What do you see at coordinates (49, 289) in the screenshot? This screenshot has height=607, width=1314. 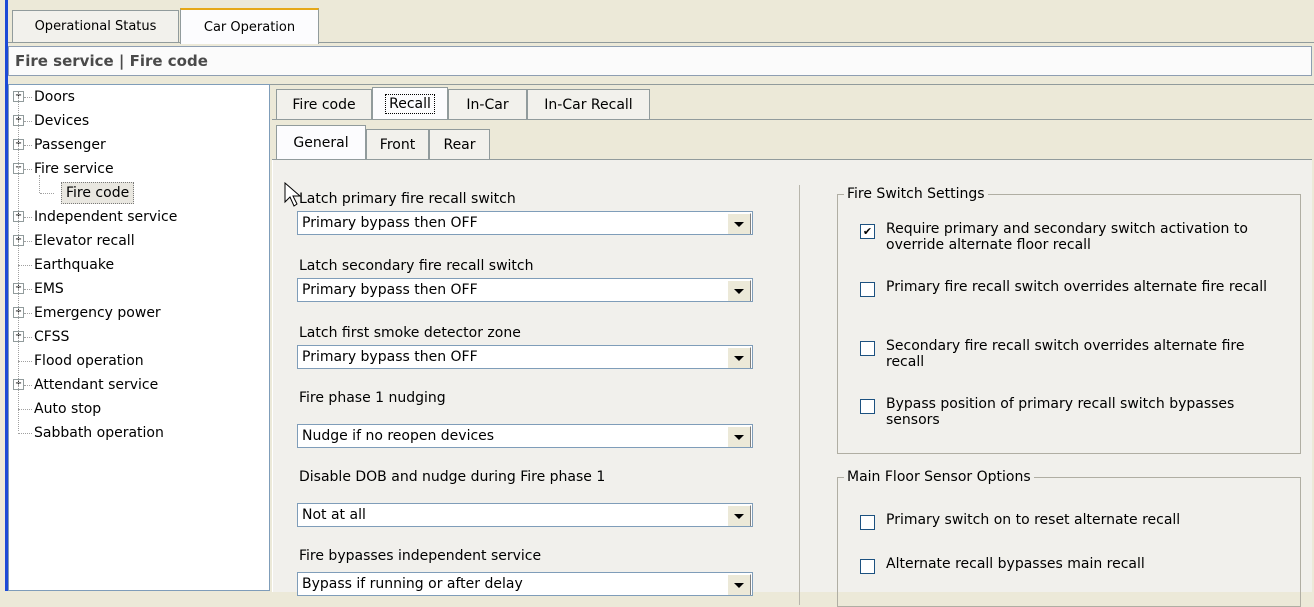 I see `tree-item-label: EMS` at bounding box center [49, 289].